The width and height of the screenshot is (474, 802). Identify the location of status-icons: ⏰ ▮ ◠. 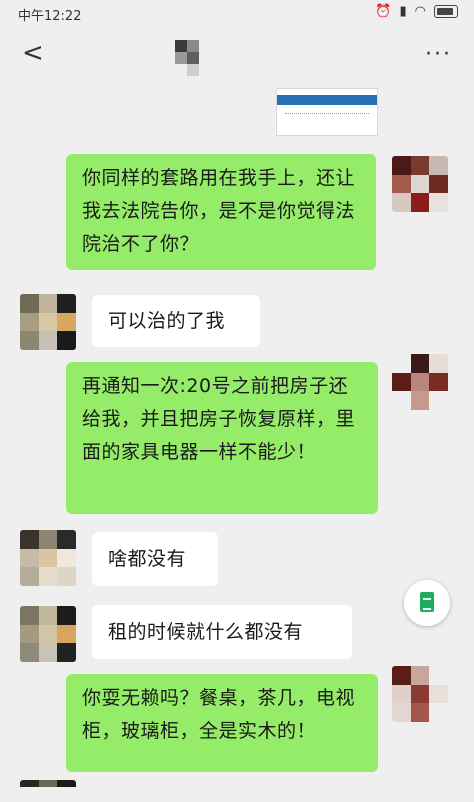
(416, 11).